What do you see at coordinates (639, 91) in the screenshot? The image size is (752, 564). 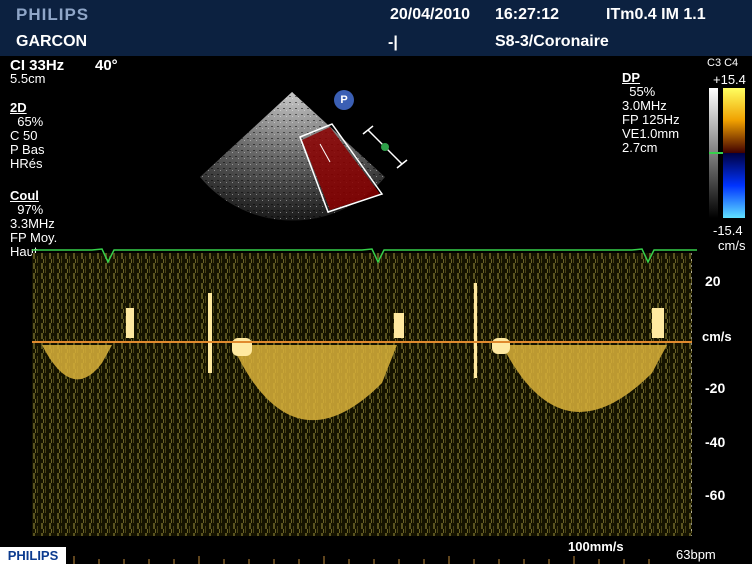 I see `dp-gain: 55%` at bounding box center [639, 91].